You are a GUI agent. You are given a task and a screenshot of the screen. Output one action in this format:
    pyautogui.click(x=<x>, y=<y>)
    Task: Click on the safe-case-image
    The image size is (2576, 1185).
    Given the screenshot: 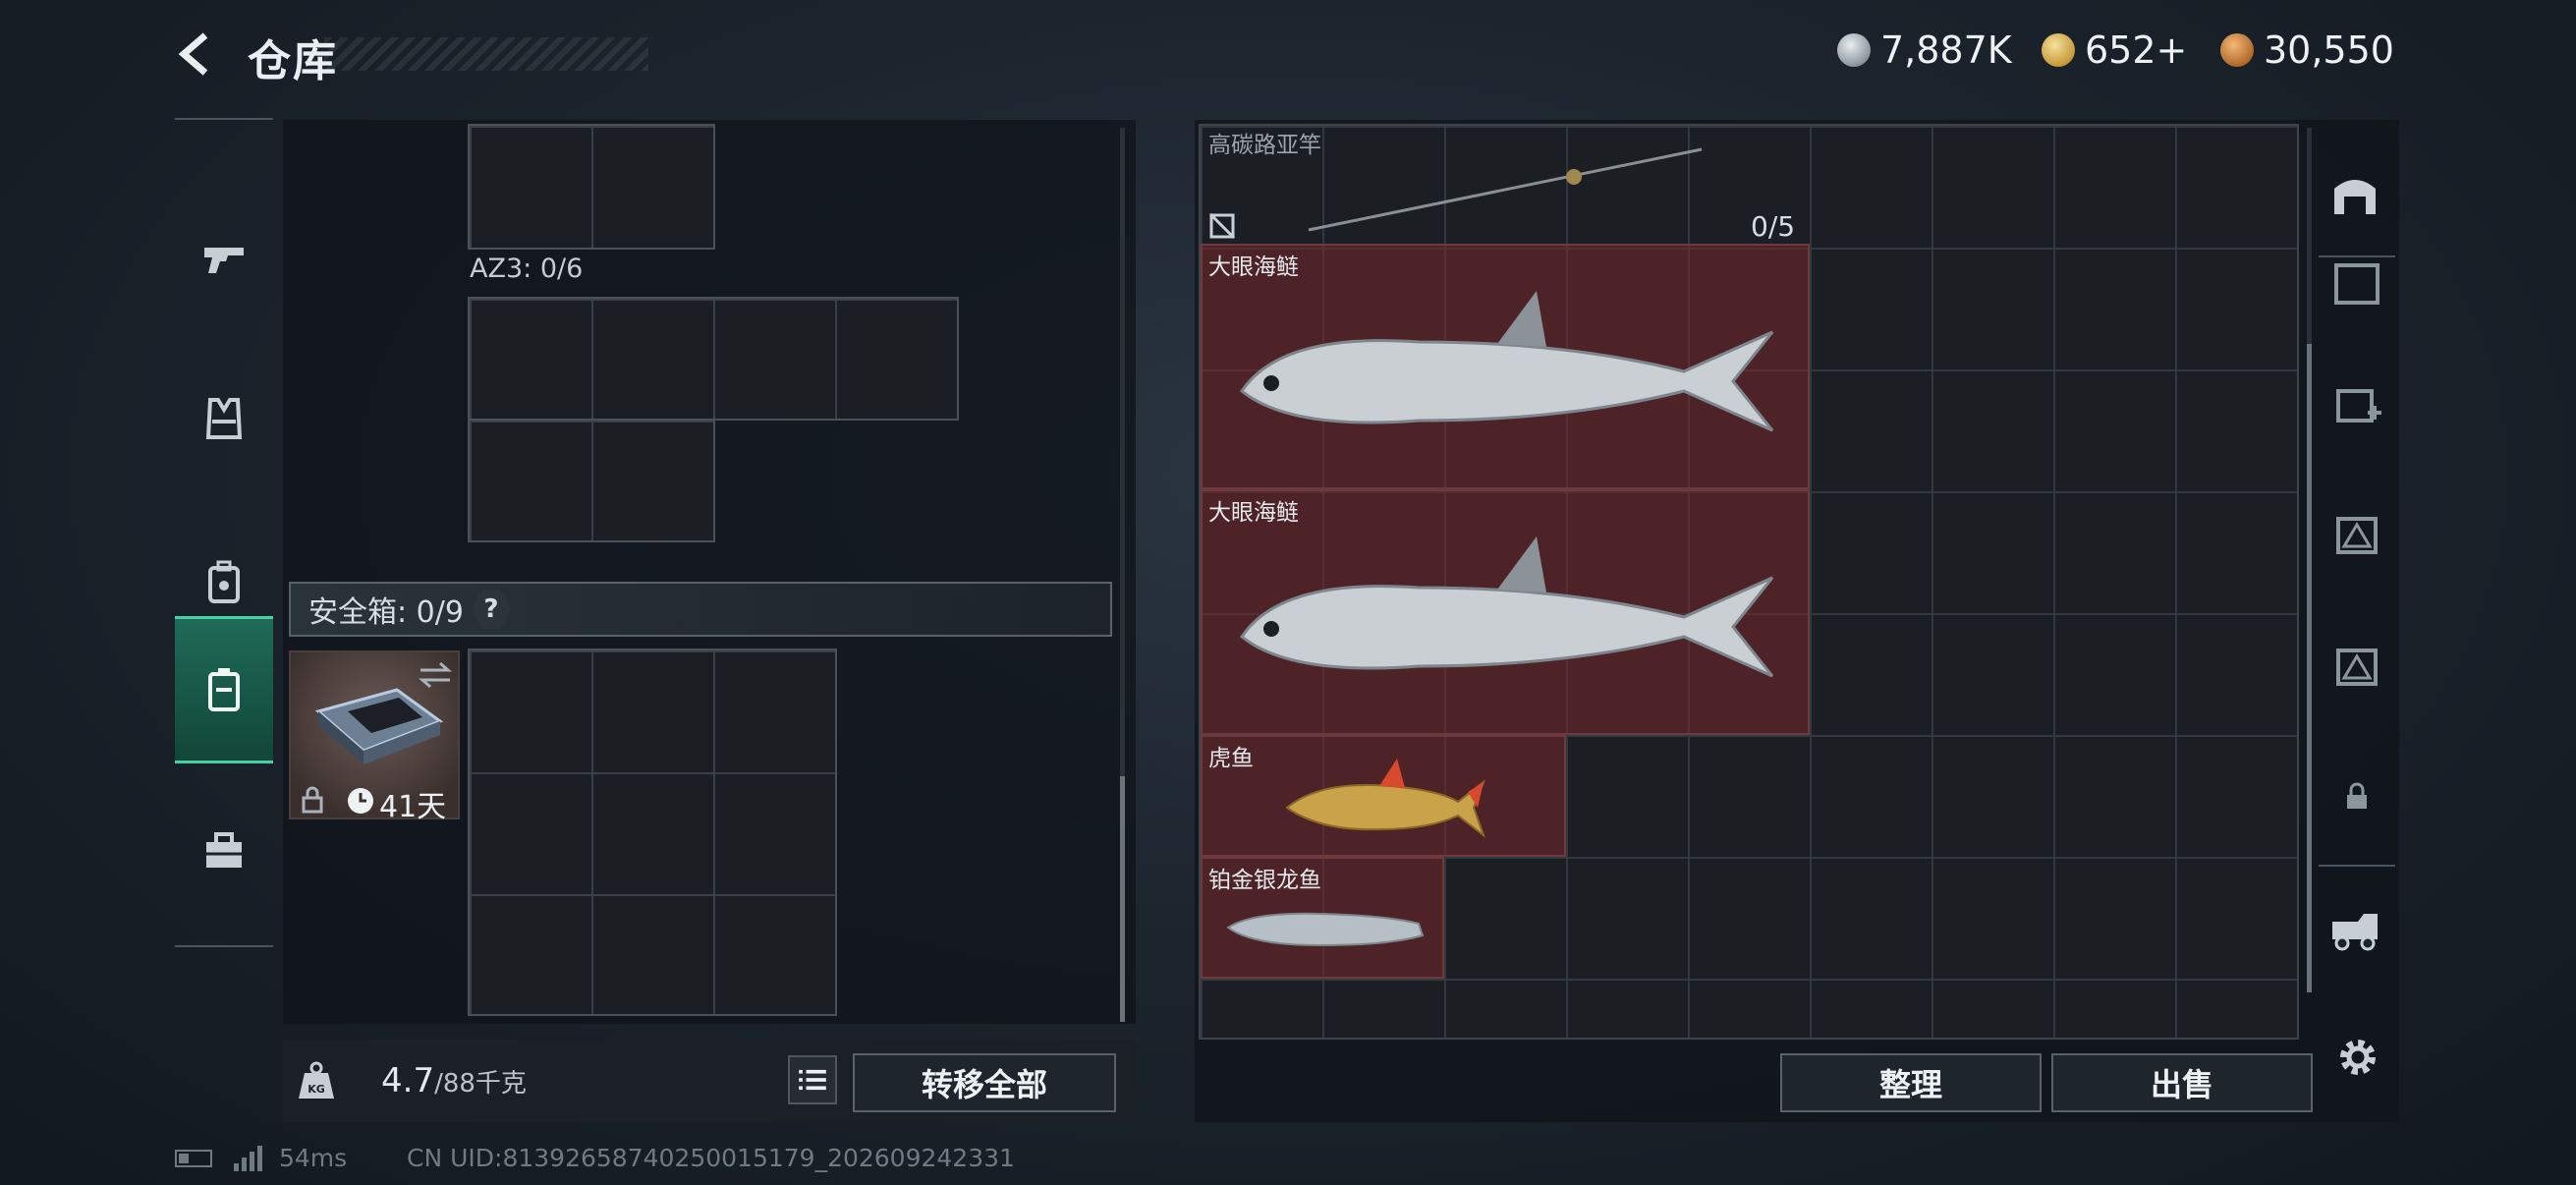 What is the action you would take?
    pyautogui.click(x=379, y=726)
    